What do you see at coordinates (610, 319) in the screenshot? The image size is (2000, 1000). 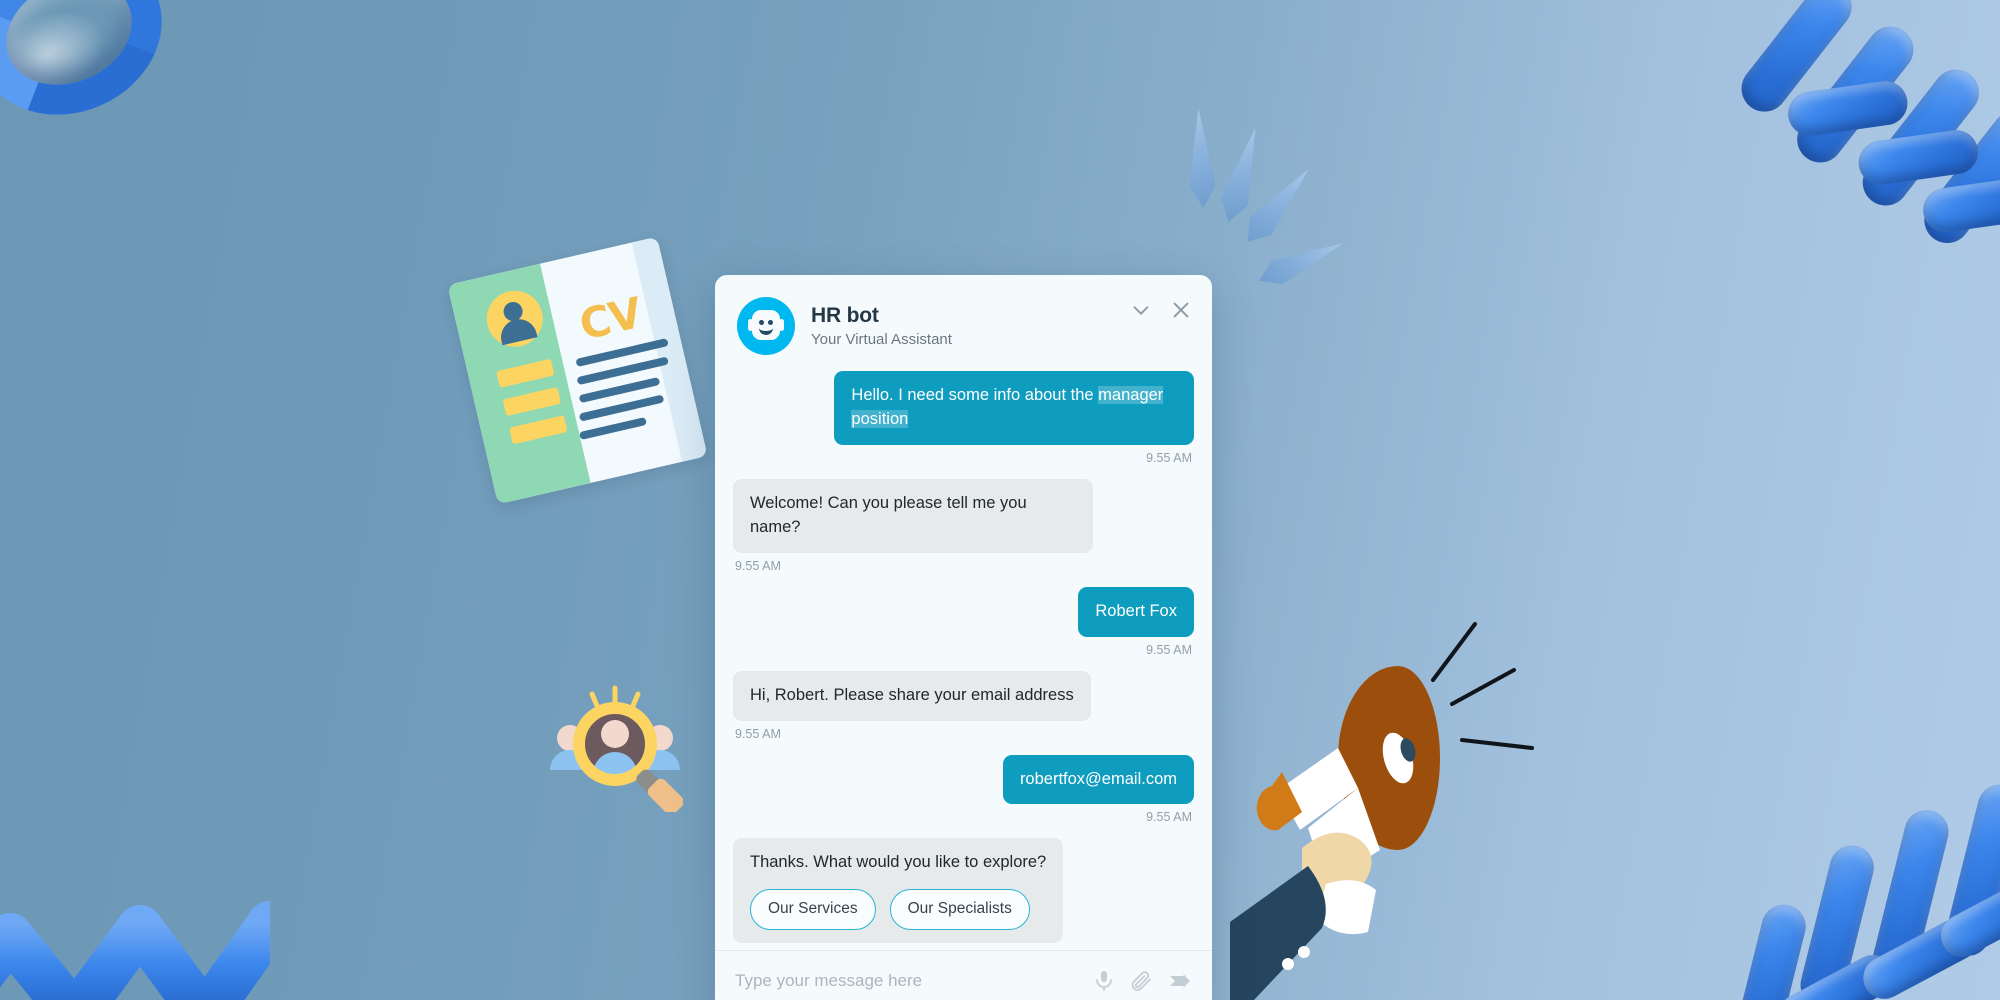 I see `cv-label: CV` at bounding box center [610, 319].